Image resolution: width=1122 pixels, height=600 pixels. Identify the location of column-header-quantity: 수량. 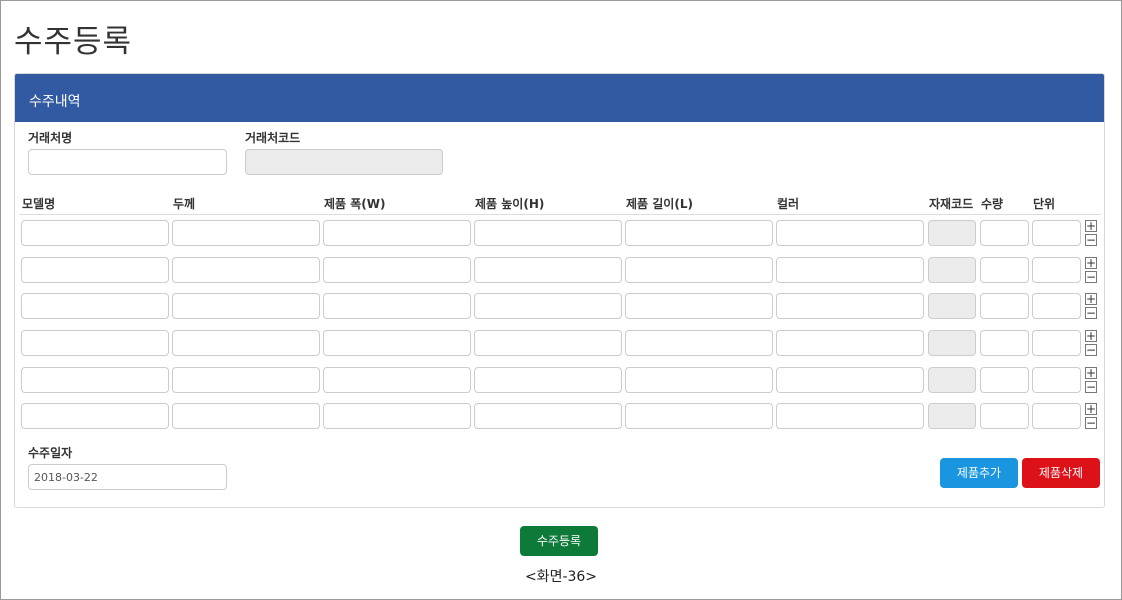
(992, 204).